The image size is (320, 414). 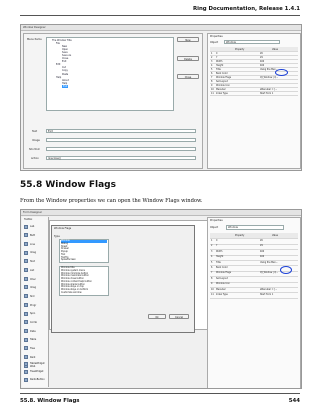 What do you see at coordinates (160, 393) in the screenshot?
I see `footer-divider` at bounding box center [160, 393].